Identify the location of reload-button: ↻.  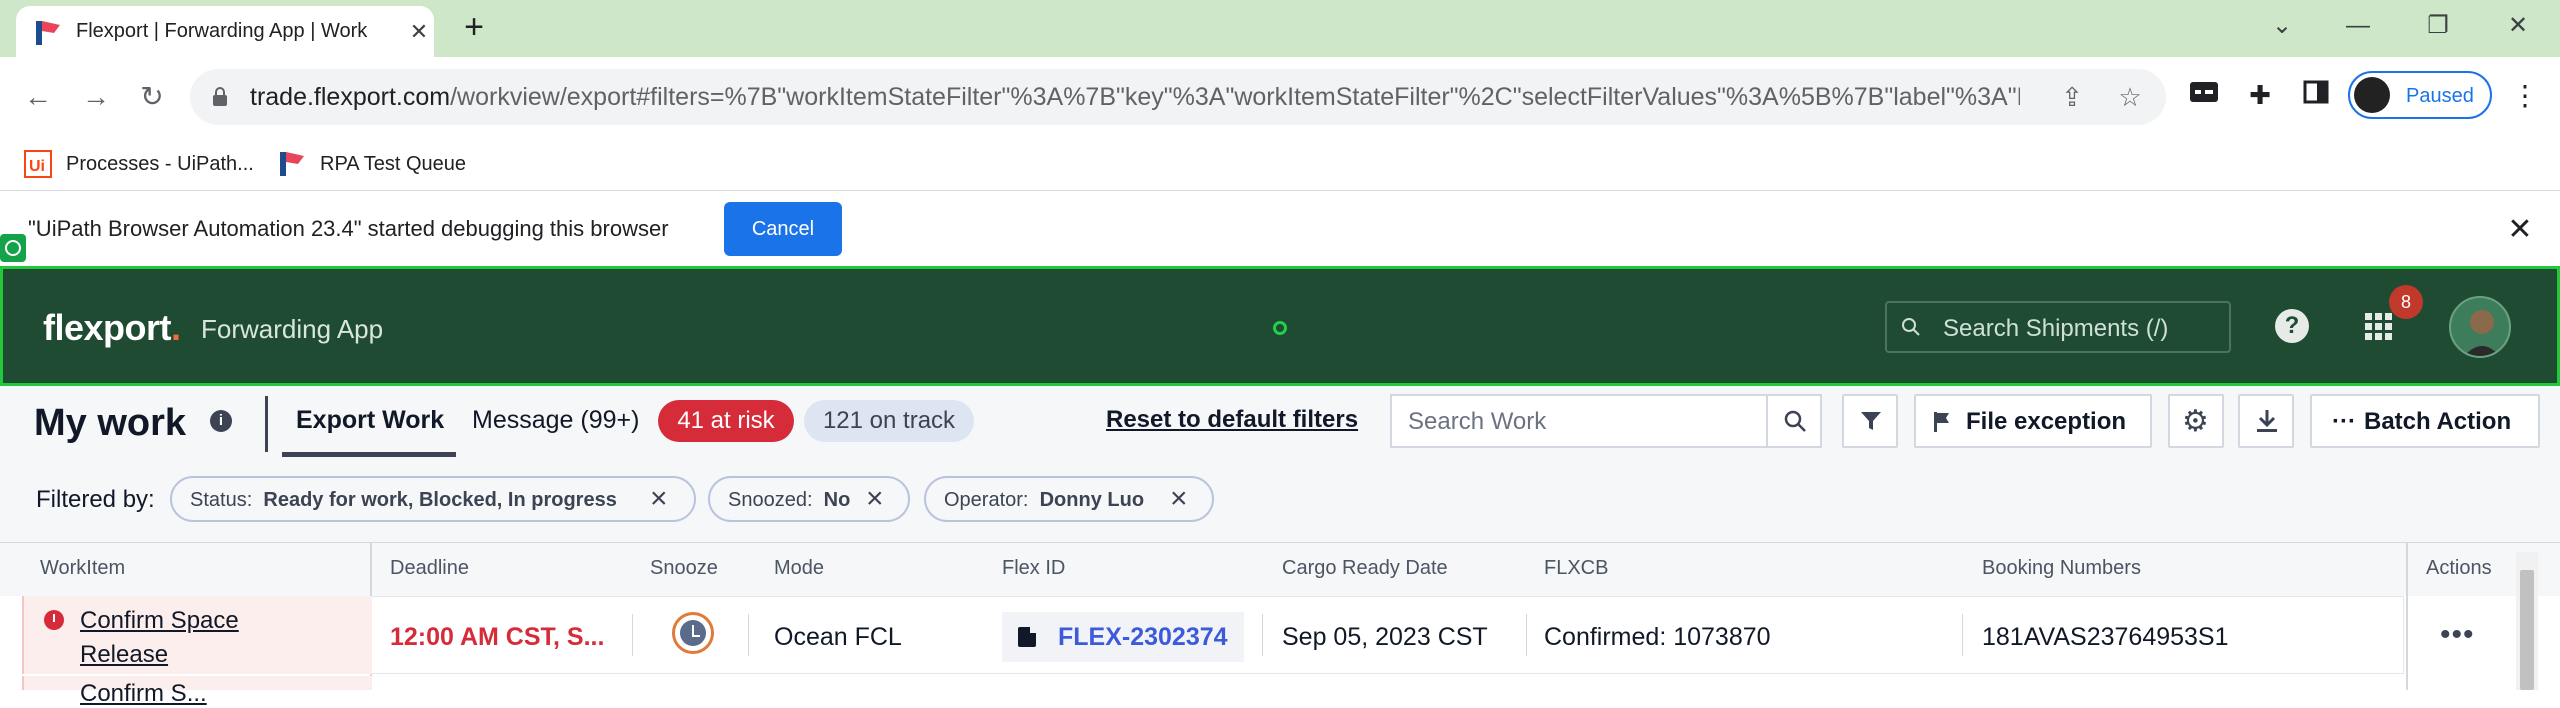
(152, 97).